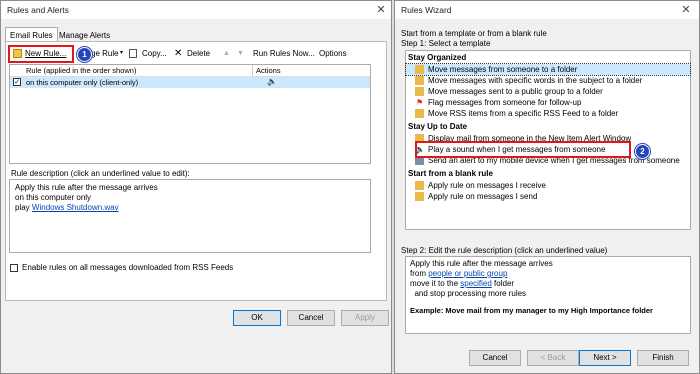 The height and width of the screenshot is (374, 700). I want to click on step2-from-text: from, so click(419, 273).